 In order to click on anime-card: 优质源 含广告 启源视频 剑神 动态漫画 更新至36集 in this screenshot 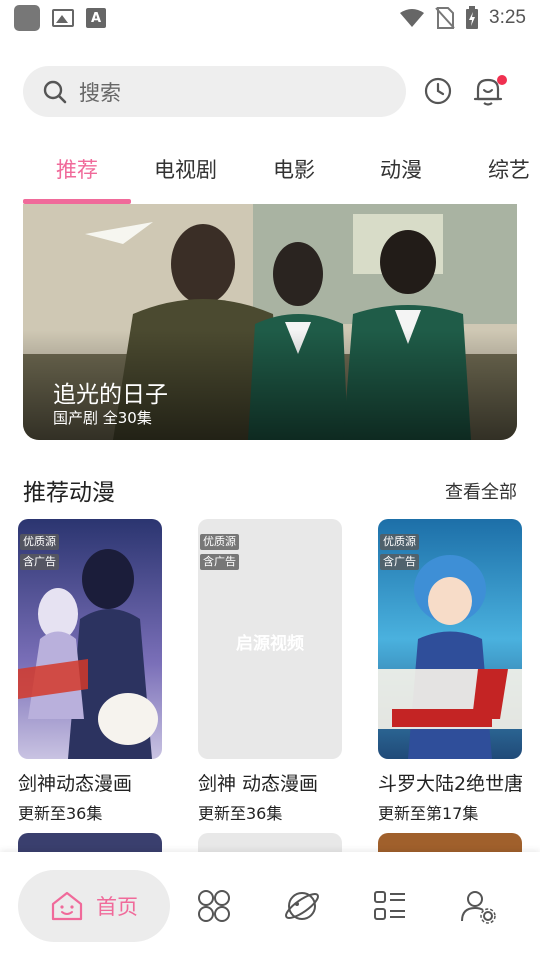, I will do `click(270, 671)`.